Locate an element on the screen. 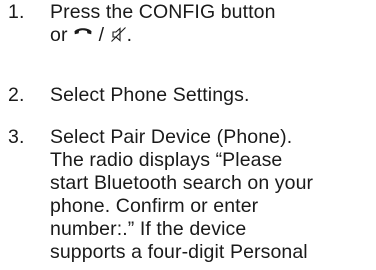  step-number: 3. is located at coordinates (16, 137).